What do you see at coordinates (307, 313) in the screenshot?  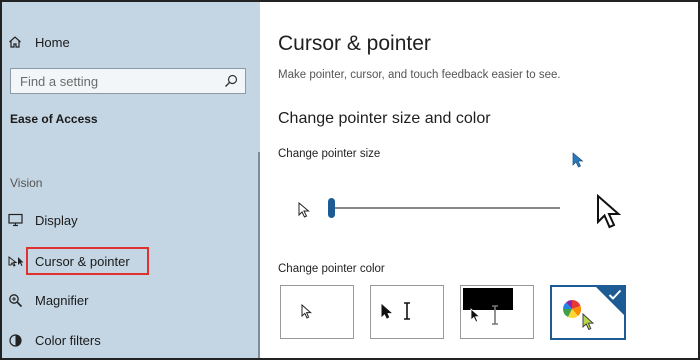 I see `white-pointer-icon` at bounding box center [307, 313].